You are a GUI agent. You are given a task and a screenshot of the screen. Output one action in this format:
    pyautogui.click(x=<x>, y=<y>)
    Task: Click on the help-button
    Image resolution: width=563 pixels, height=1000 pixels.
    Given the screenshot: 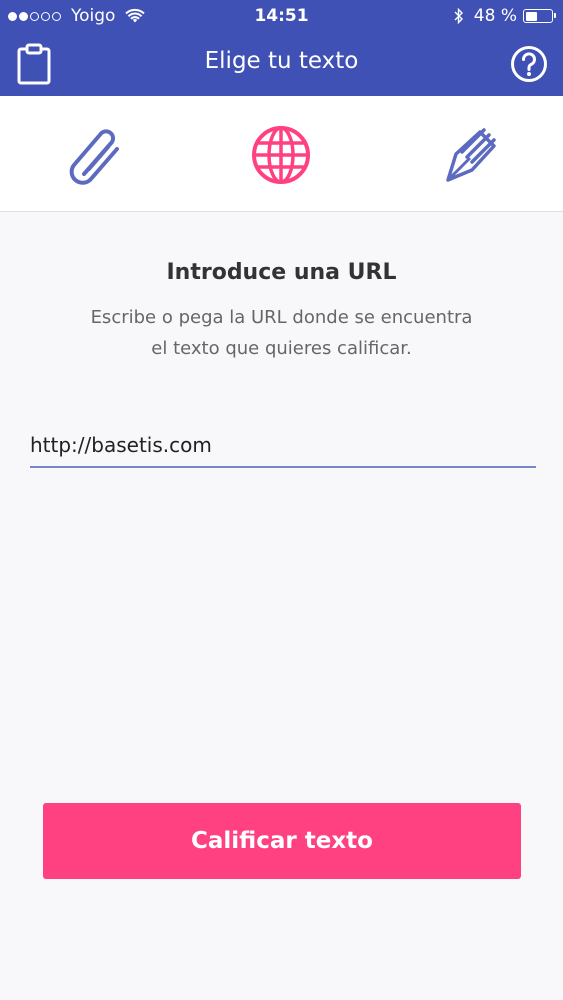 What is the action you would take?
    pyautogui.click(x=529, y=64)
    